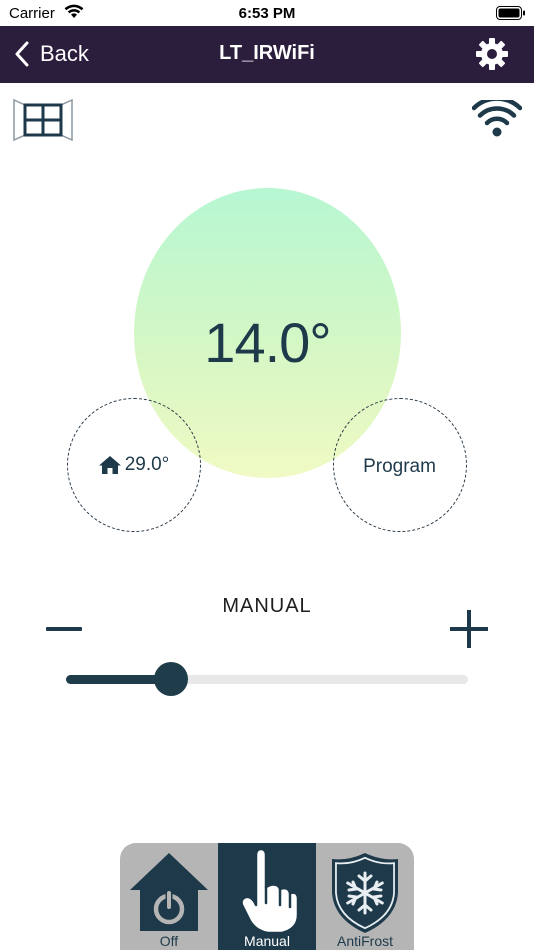  I want to click on status-time: 6:53 PM, so click(267, 13).